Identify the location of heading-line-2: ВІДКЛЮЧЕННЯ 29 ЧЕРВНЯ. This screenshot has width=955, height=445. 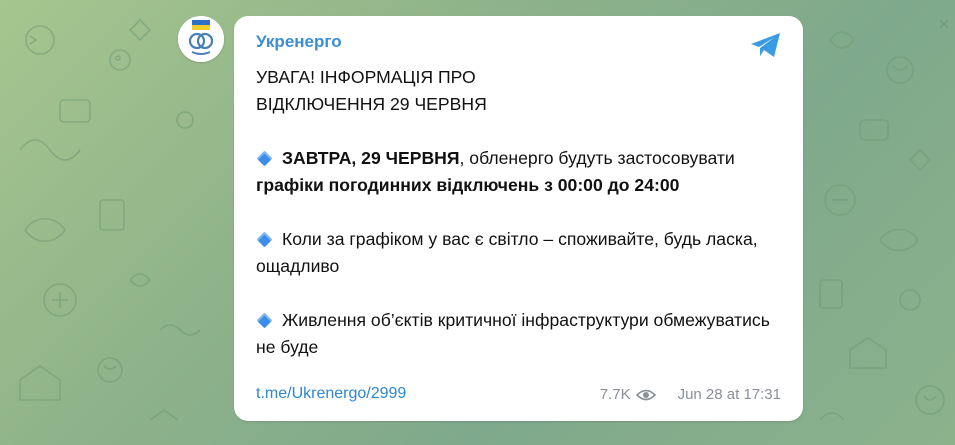
(371, 104).